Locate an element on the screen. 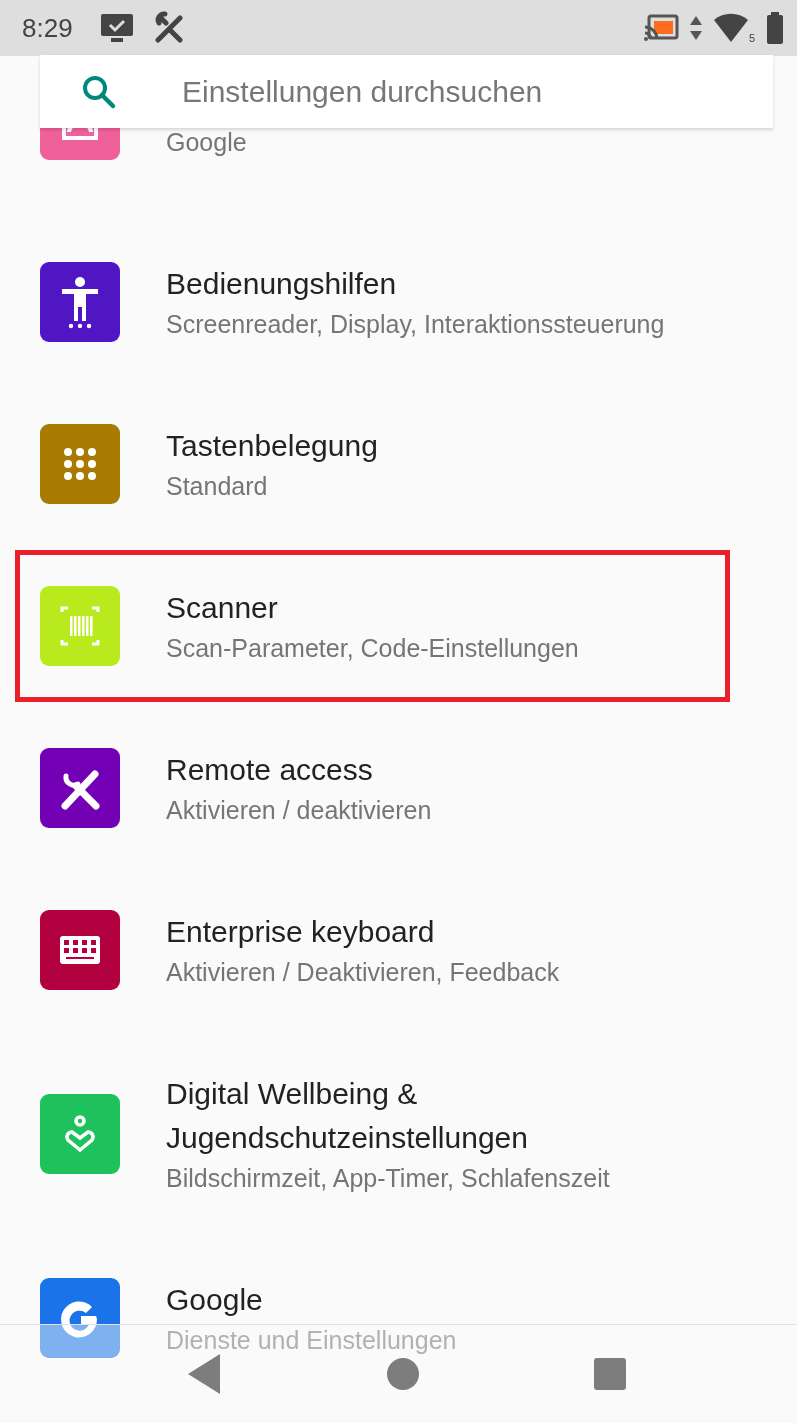 This screenshot has width=797, height=1423. item-title: Remote access is located at coordinates (270, 770).